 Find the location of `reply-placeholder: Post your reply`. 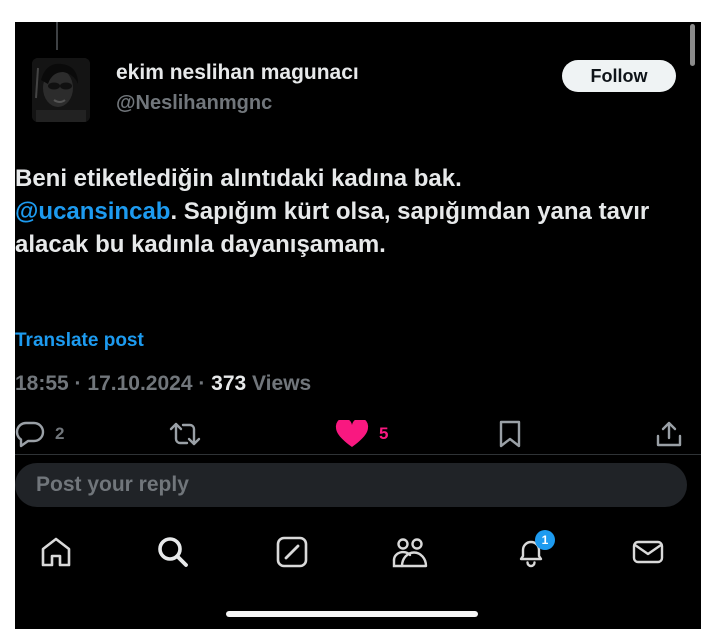

reply-placeholder: Post your reply is located at coordinates (112, 484).